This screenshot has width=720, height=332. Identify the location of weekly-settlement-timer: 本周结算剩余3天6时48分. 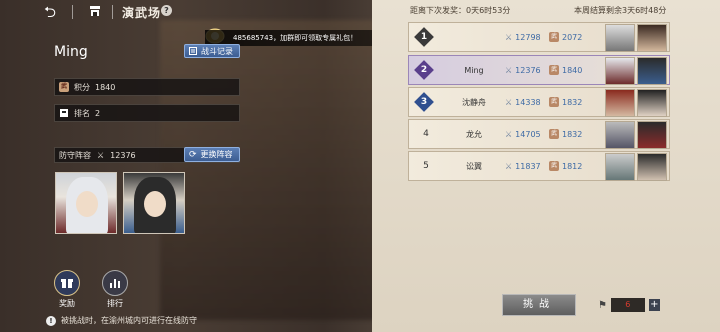
(620, 10).